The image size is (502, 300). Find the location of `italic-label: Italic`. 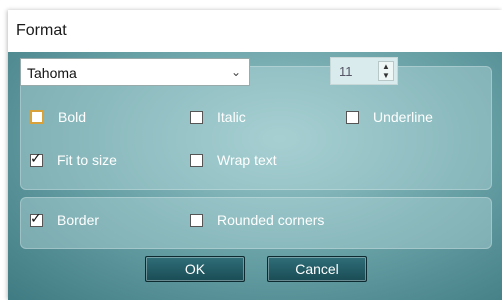

italic-label: Italic is located at coordinates (231, 117).